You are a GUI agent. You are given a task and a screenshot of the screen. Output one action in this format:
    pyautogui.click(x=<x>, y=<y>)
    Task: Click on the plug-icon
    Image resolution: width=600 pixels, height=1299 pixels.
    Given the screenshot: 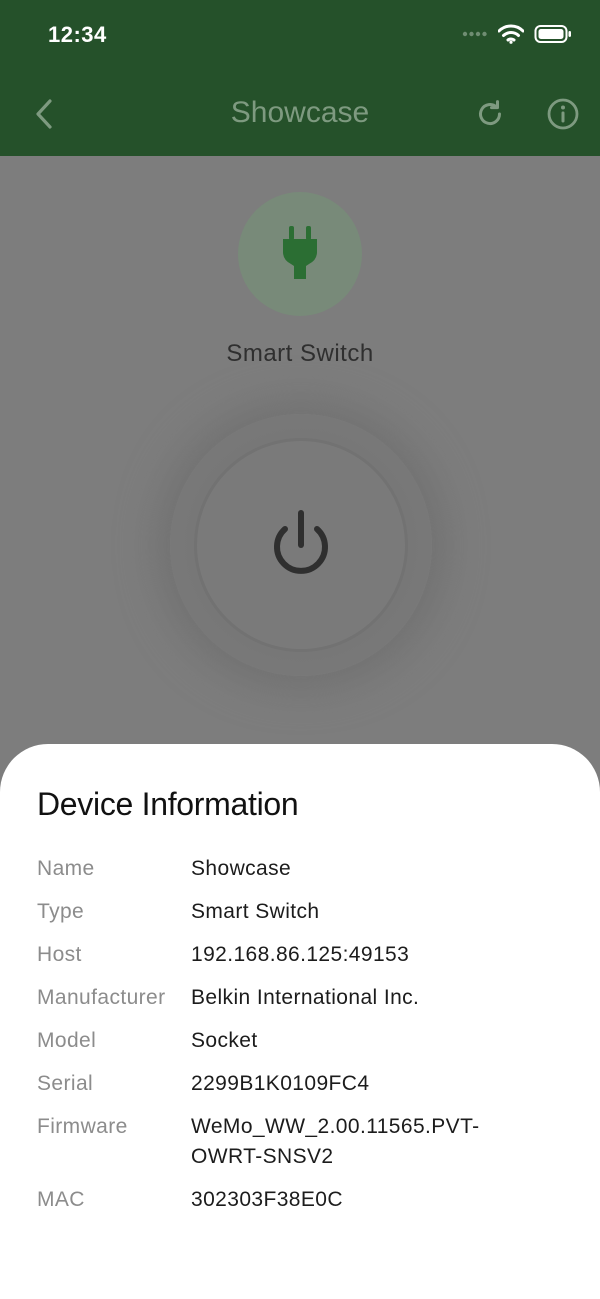 What is the action you would take?
    pyautogui.click(x=300, y=252)
    